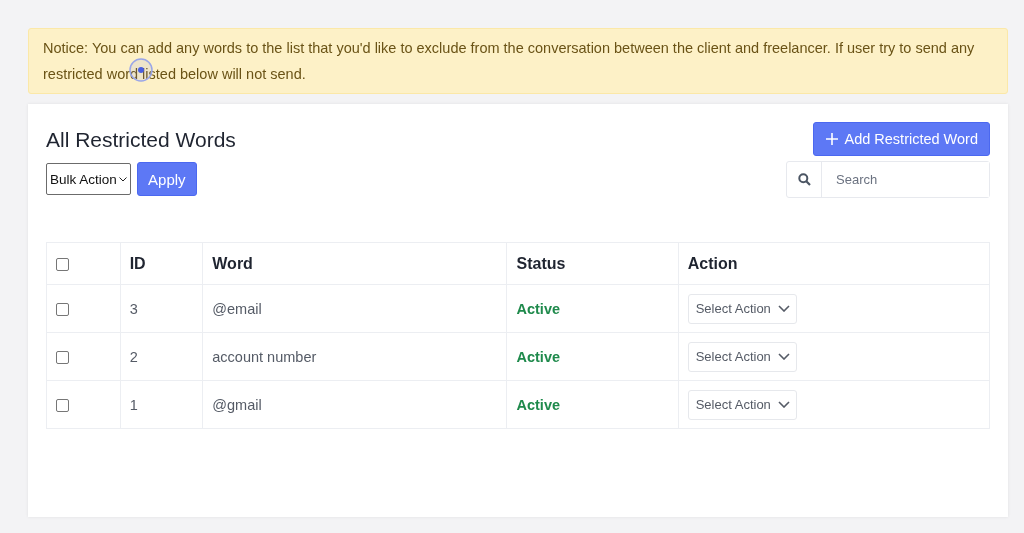 This screenshot has height=533, width=1024. I want to click on apply-button: Apply, so click(166, 179).